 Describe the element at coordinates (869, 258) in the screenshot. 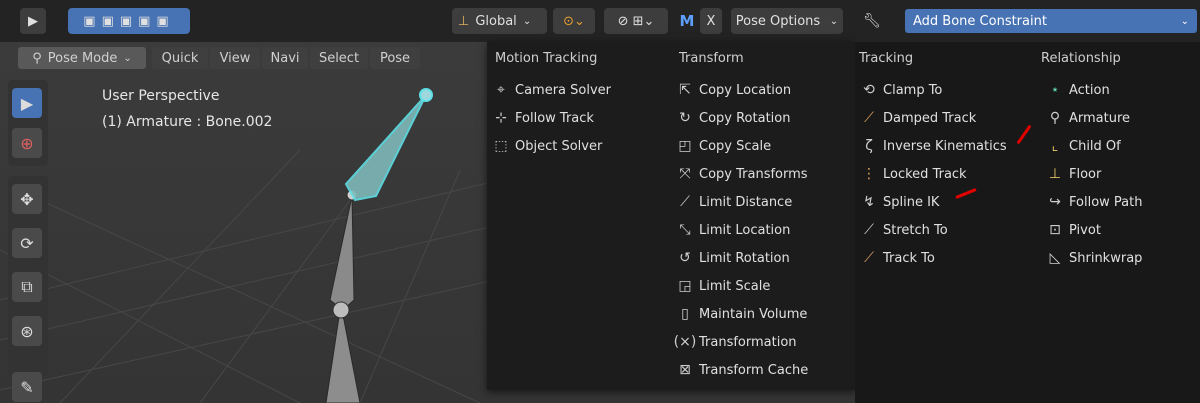

I see `track-to-icon: ⟋` at that location.